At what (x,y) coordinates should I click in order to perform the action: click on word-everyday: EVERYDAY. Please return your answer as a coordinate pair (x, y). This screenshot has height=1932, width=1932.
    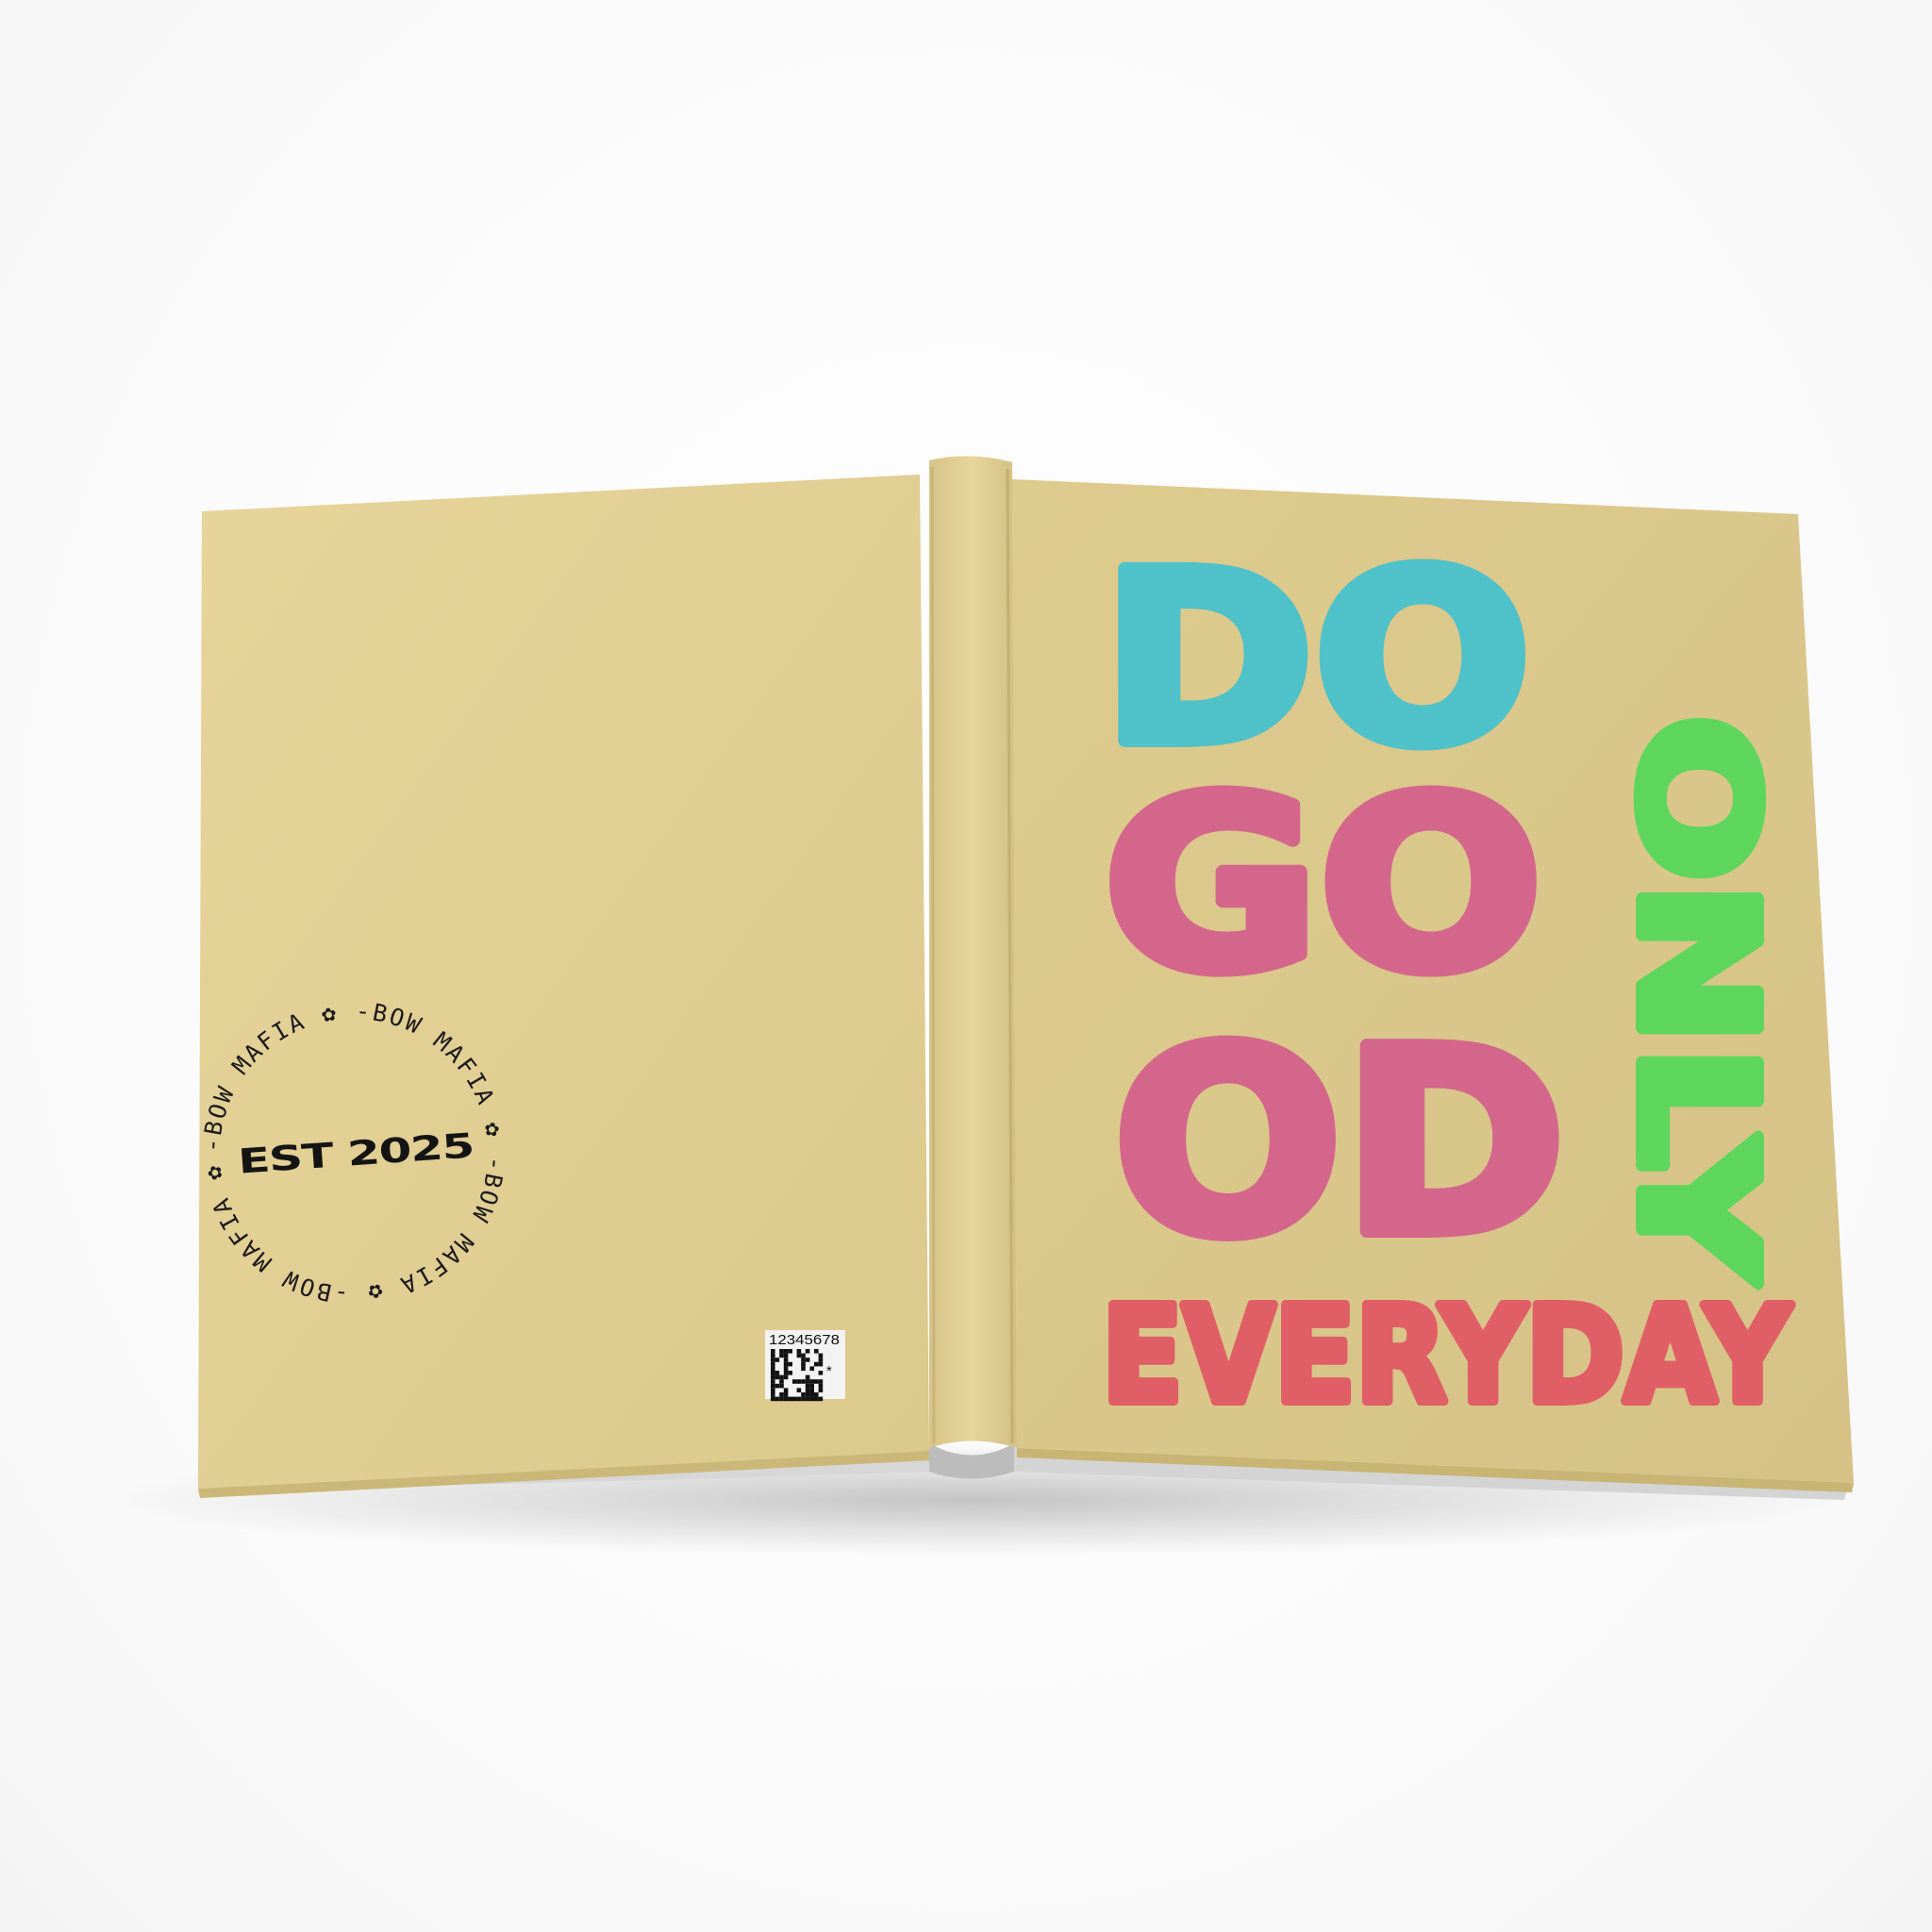
    Looking at the image, I should click on (1446, 1356).